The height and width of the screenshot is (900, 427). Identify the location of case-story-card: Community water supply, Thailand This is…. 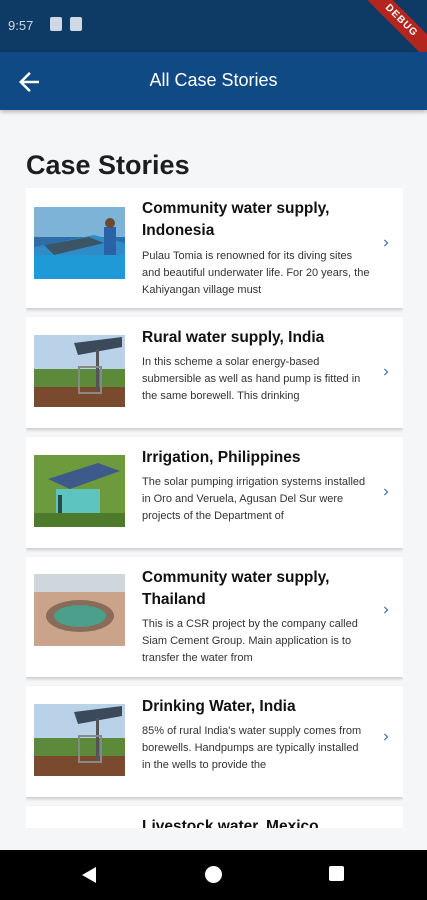
(214, 617).